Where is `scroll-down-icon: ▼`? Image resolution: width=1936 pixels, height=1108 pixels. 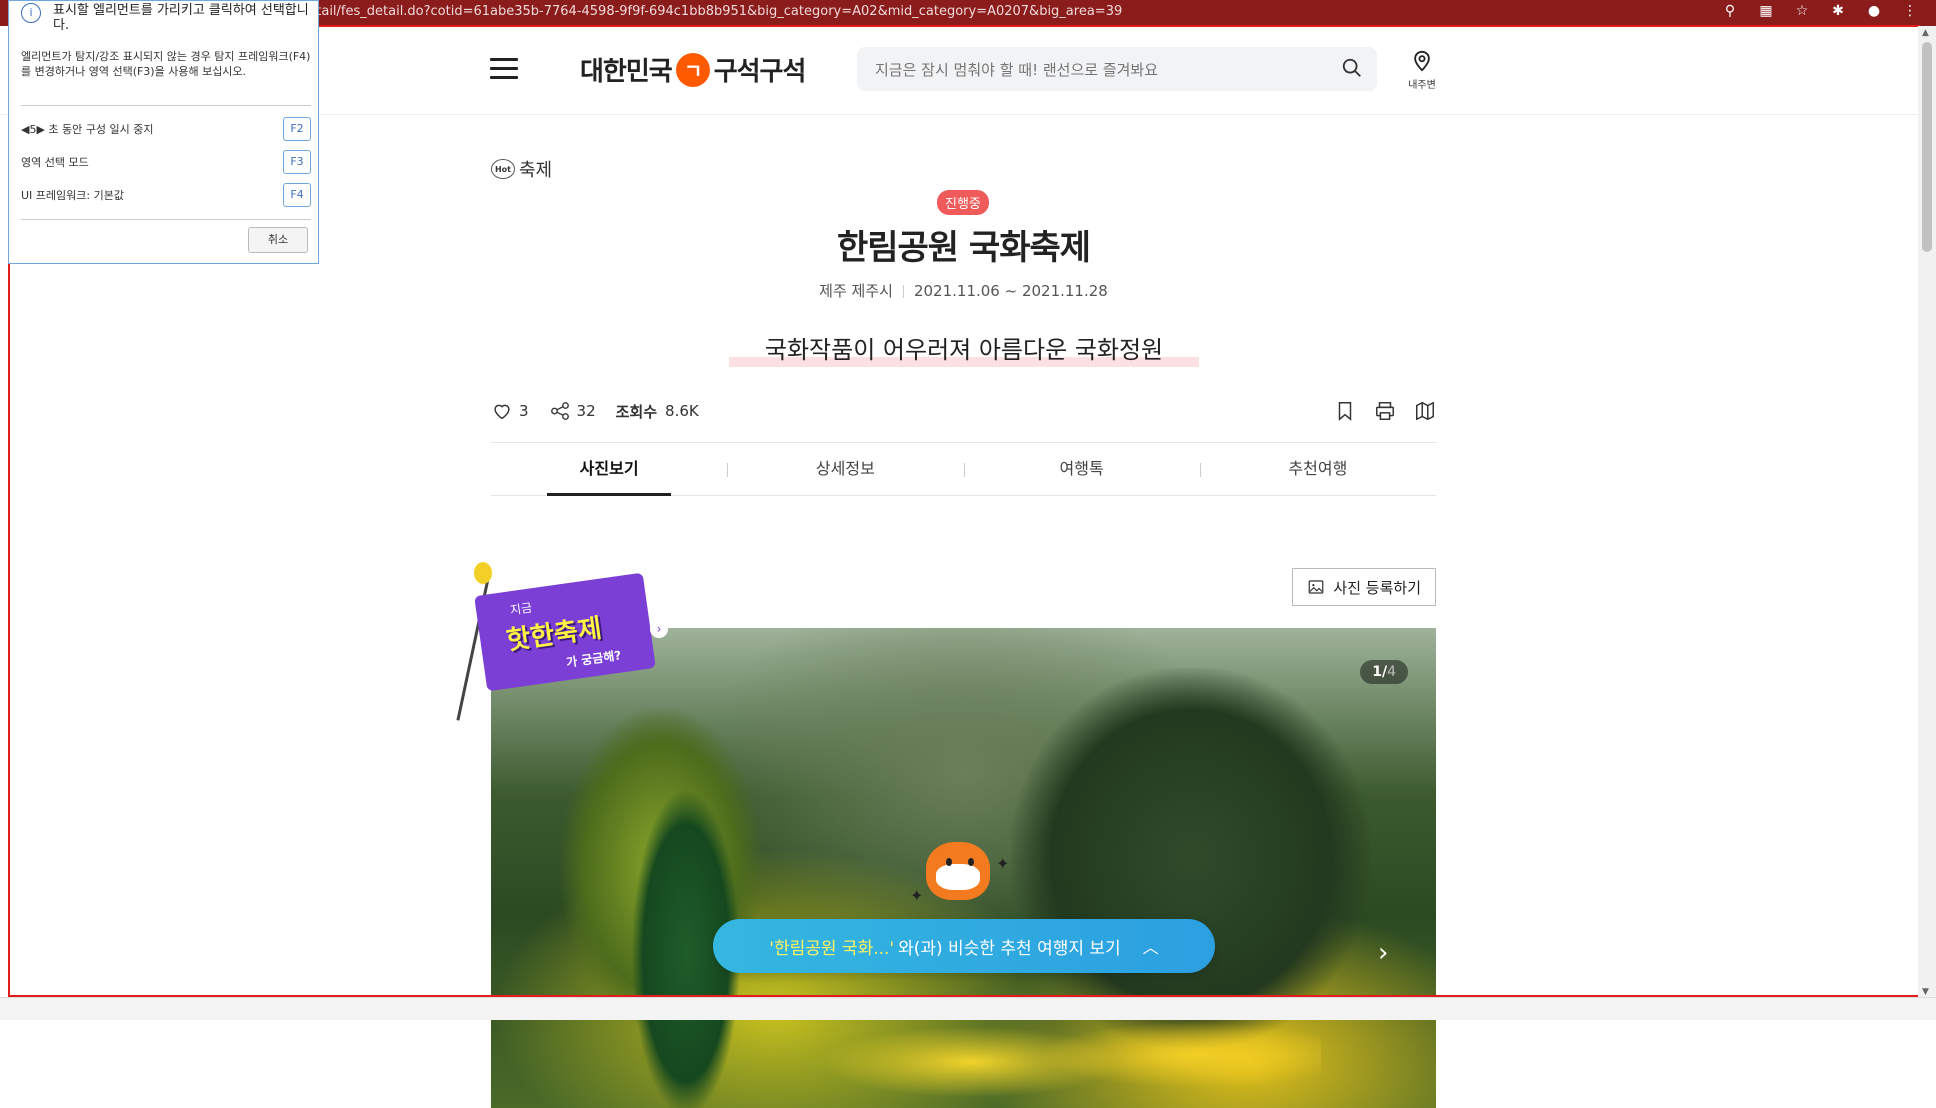 scroll-down-icon: ▼ is located at coordinates (1925, 992).